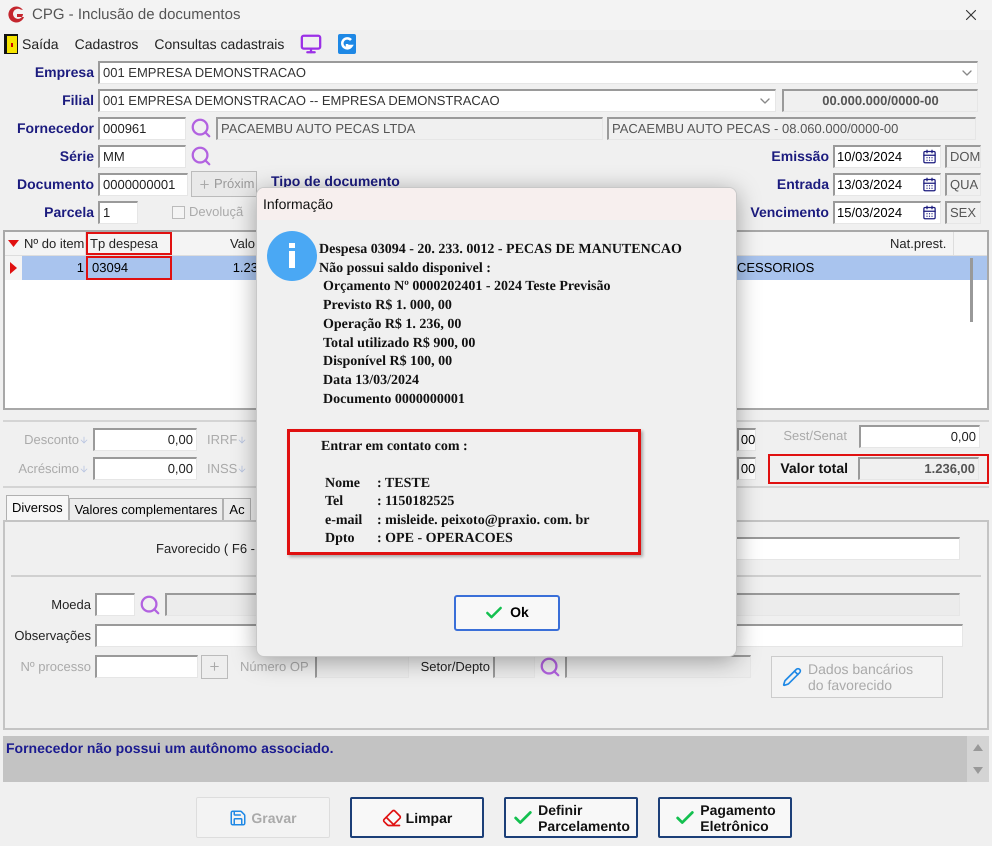 The height and width of the screenshot is (846, 992). Describe the element at coordinates (65, 72) in the screenshot. I see `field-label: Empresa` at that location.